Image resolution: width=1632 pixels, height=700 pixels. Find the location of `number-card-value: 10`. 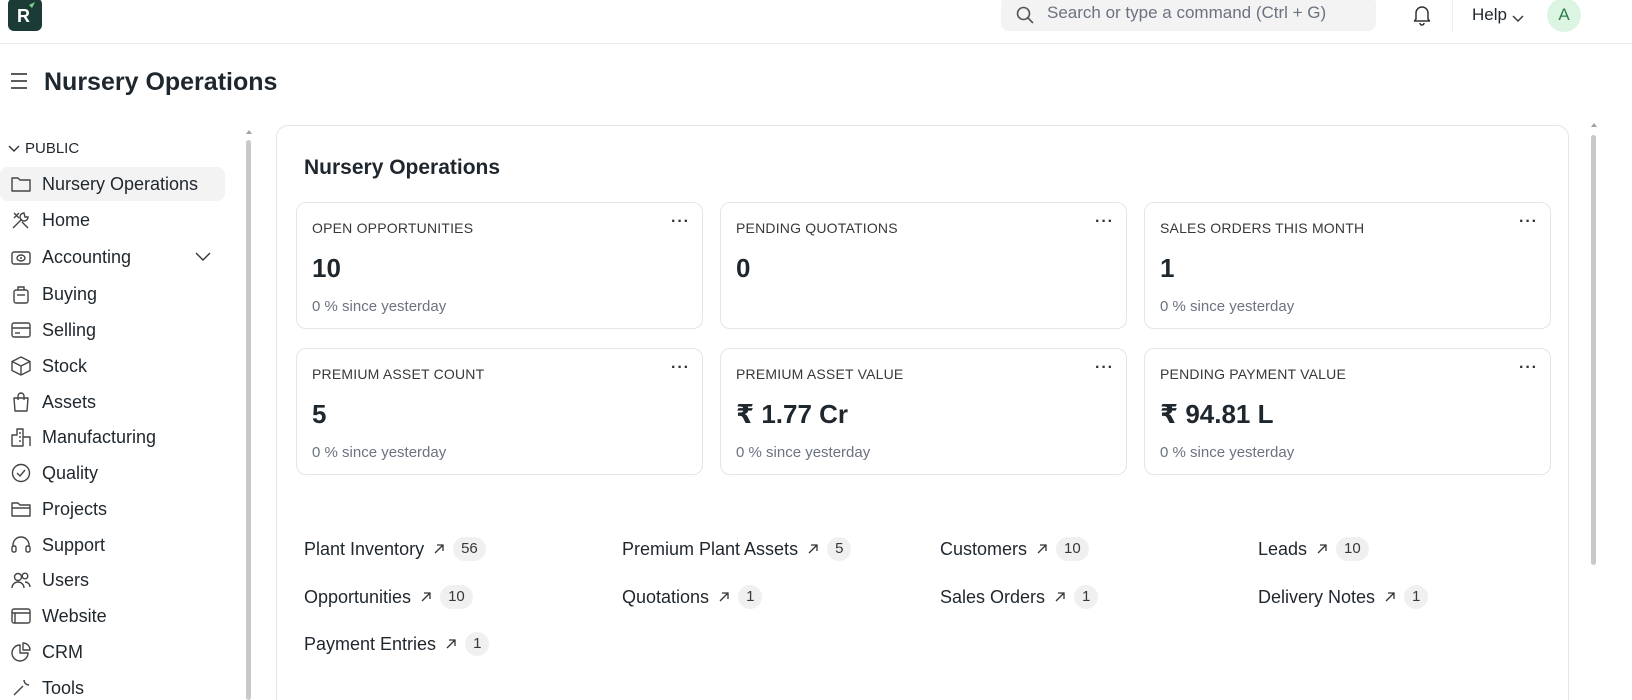

number-card-value: 10 is located at coordinates (326, 268).